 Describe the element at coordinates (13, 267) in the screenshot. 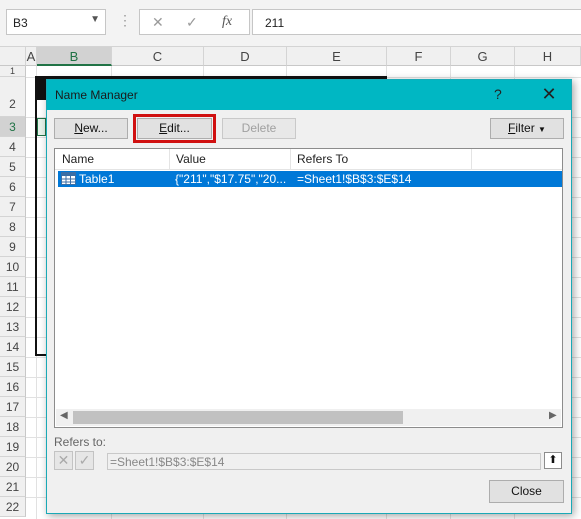

I see `row-header: 10` at that location.